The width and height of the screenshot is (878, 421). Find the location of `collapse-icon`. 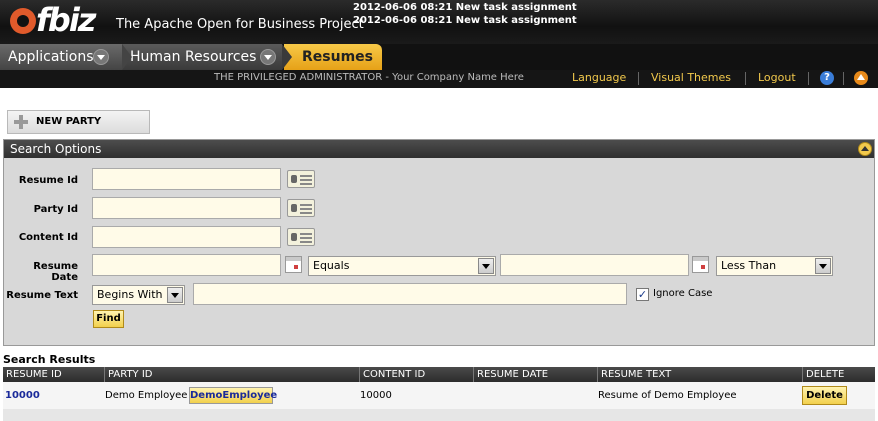

collapse-icon is located at coordinates (865, 149).